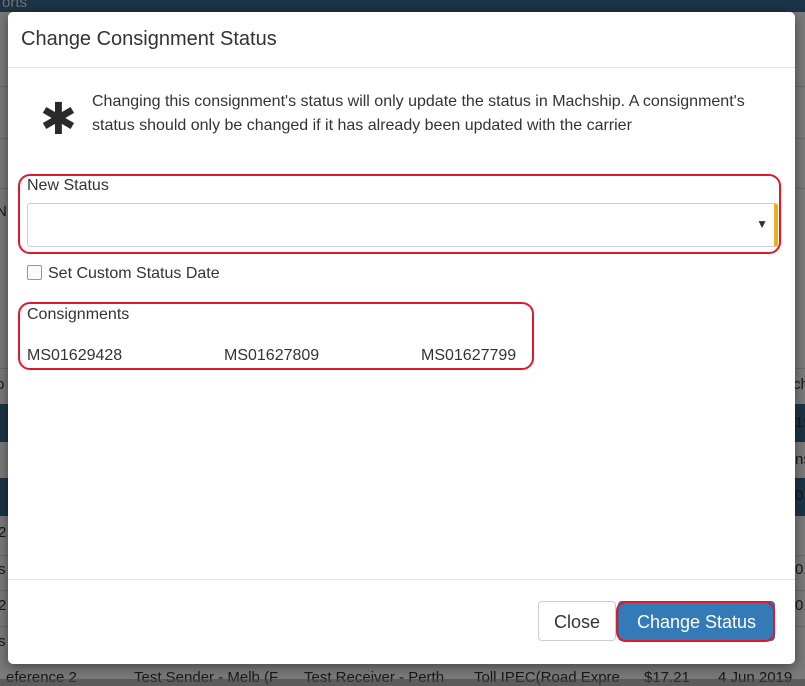 The width and height of the screenshot is (805, 686). I want to click on close-button: Close, so click(577, 621).